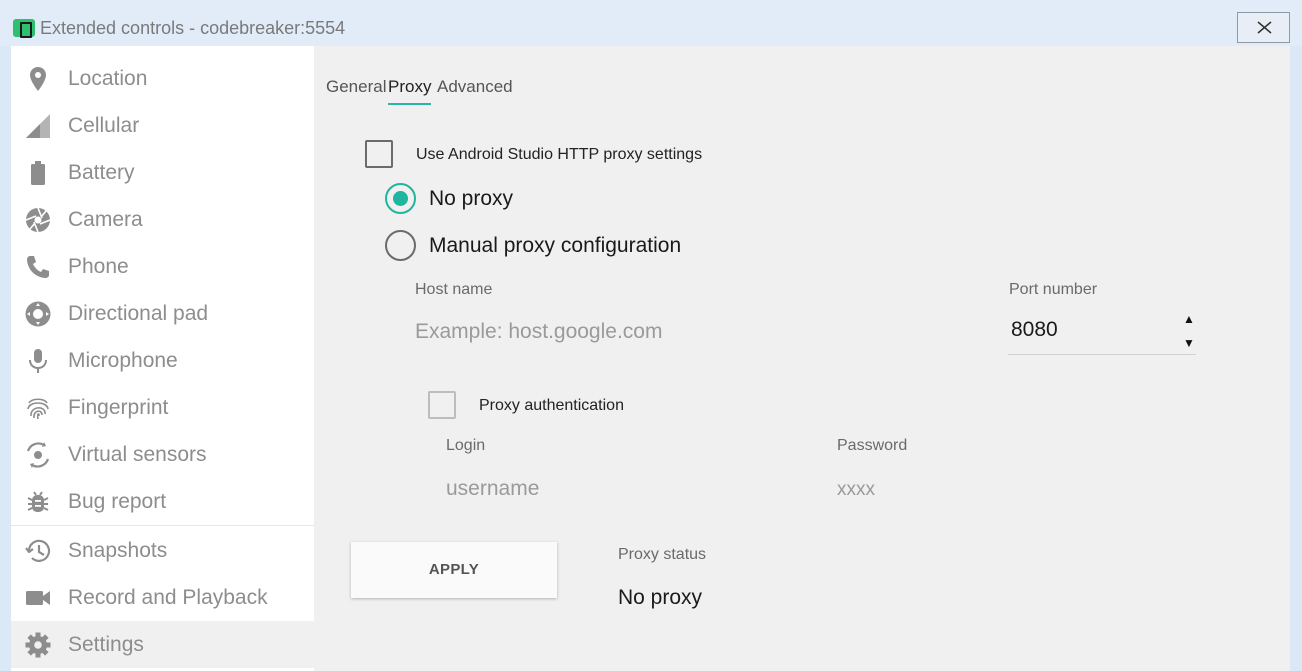 The height and width of the screenshot is (671, 1302). I want to click on virtual-sensors-icon, so click(38, 455).